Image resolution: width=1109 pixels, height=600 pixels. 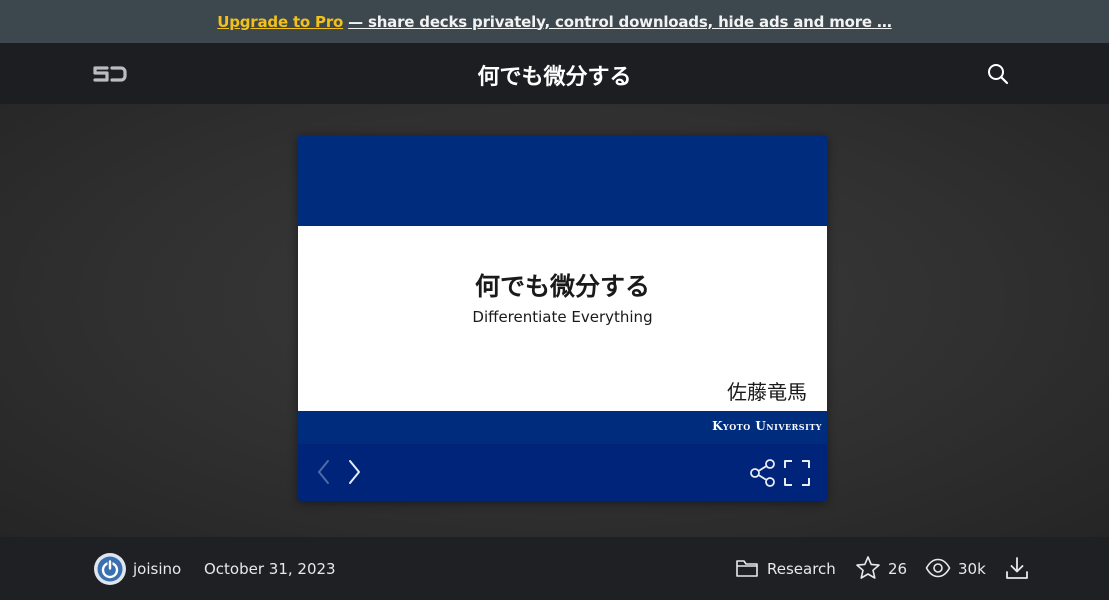 I want to click on slide-subtitle: Differentiate Everything, so click(x=562, y=317).